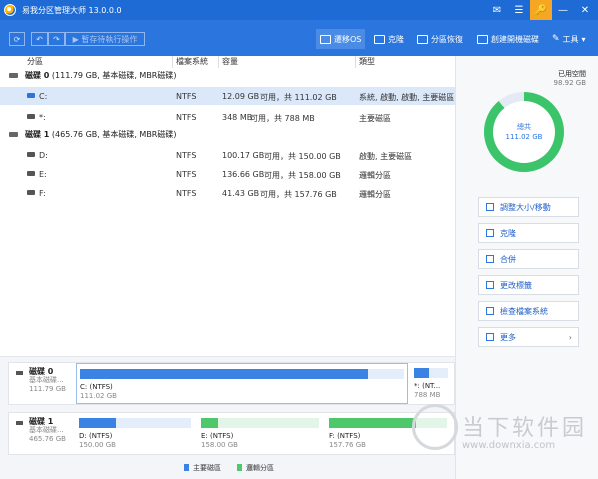 The height and width of the screenshot is (479, 598). I want to click on window-controls: ✉ ☰ 🔑 — ✕, so click(541, 10).